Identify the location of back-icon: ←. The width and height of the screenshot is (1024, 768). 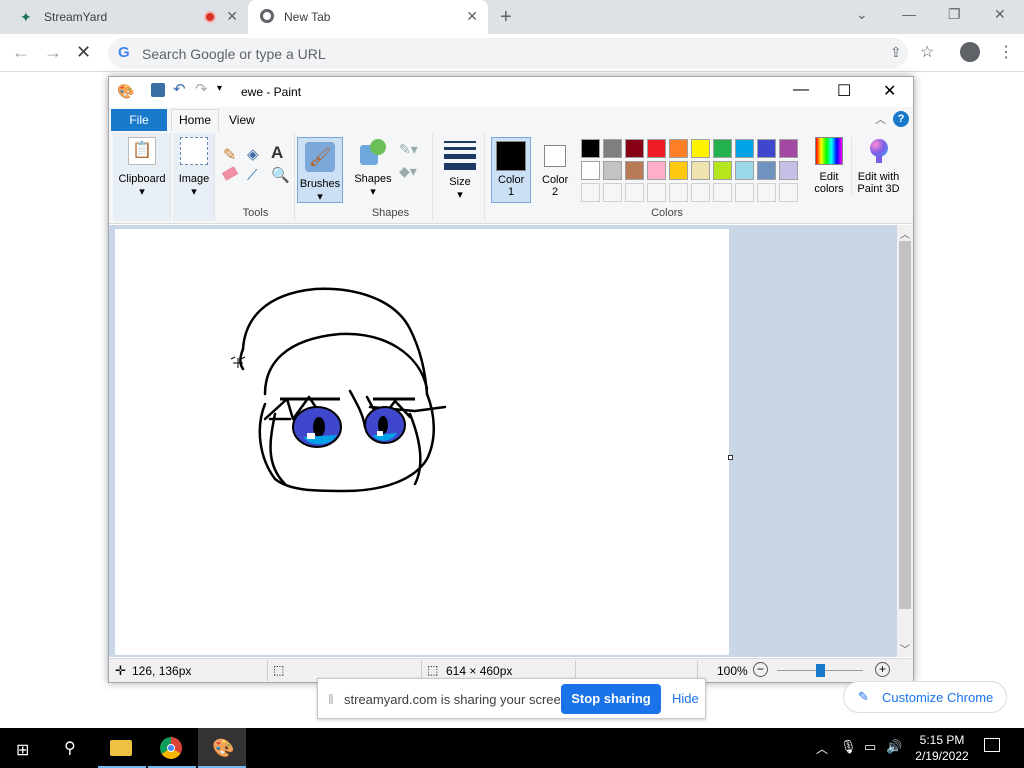
(21, 52).